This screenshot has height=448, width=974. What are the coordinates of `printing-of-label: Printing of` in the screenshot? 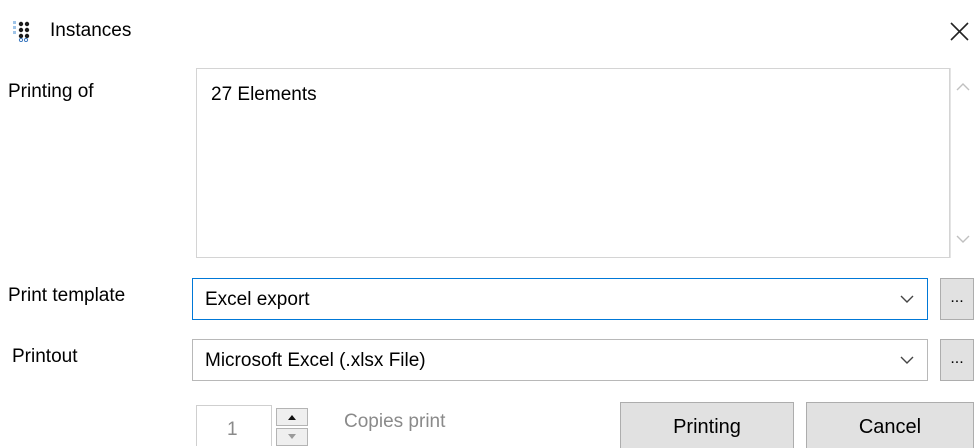 It's located at (51, 91).